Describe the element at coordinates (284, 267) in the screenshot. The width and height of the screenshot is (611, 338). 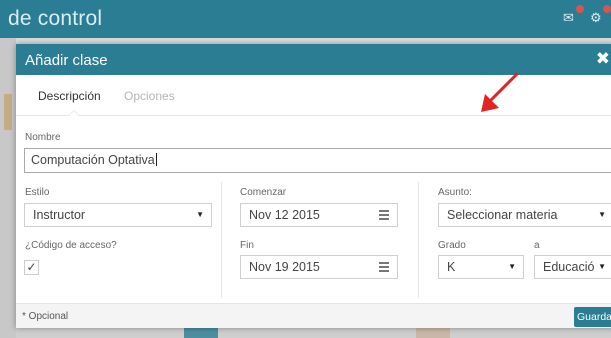
I see `fin-value: Nov 19 2015` at that location.